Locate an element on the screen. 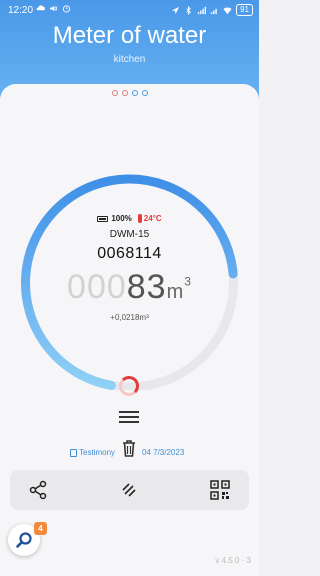  page-title: Meter of water is located at coordinates (129, 35).